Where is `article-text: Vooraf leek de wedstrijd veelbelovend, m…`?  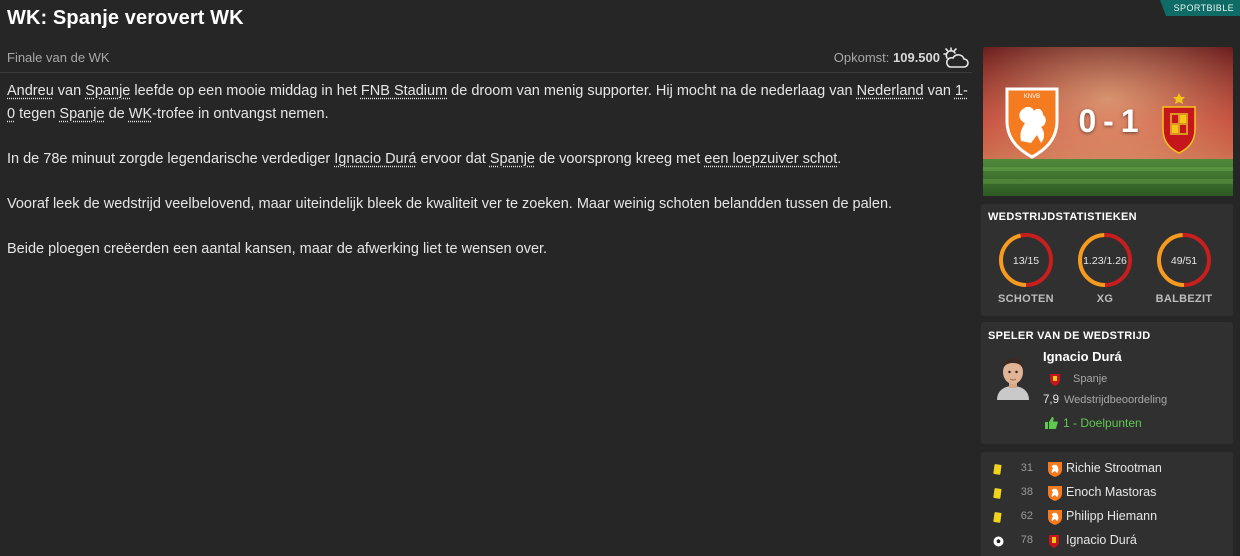
article-text: Vooraf leek de wedstrijd veelbelovend, m… is located at coordinates (450, 204).